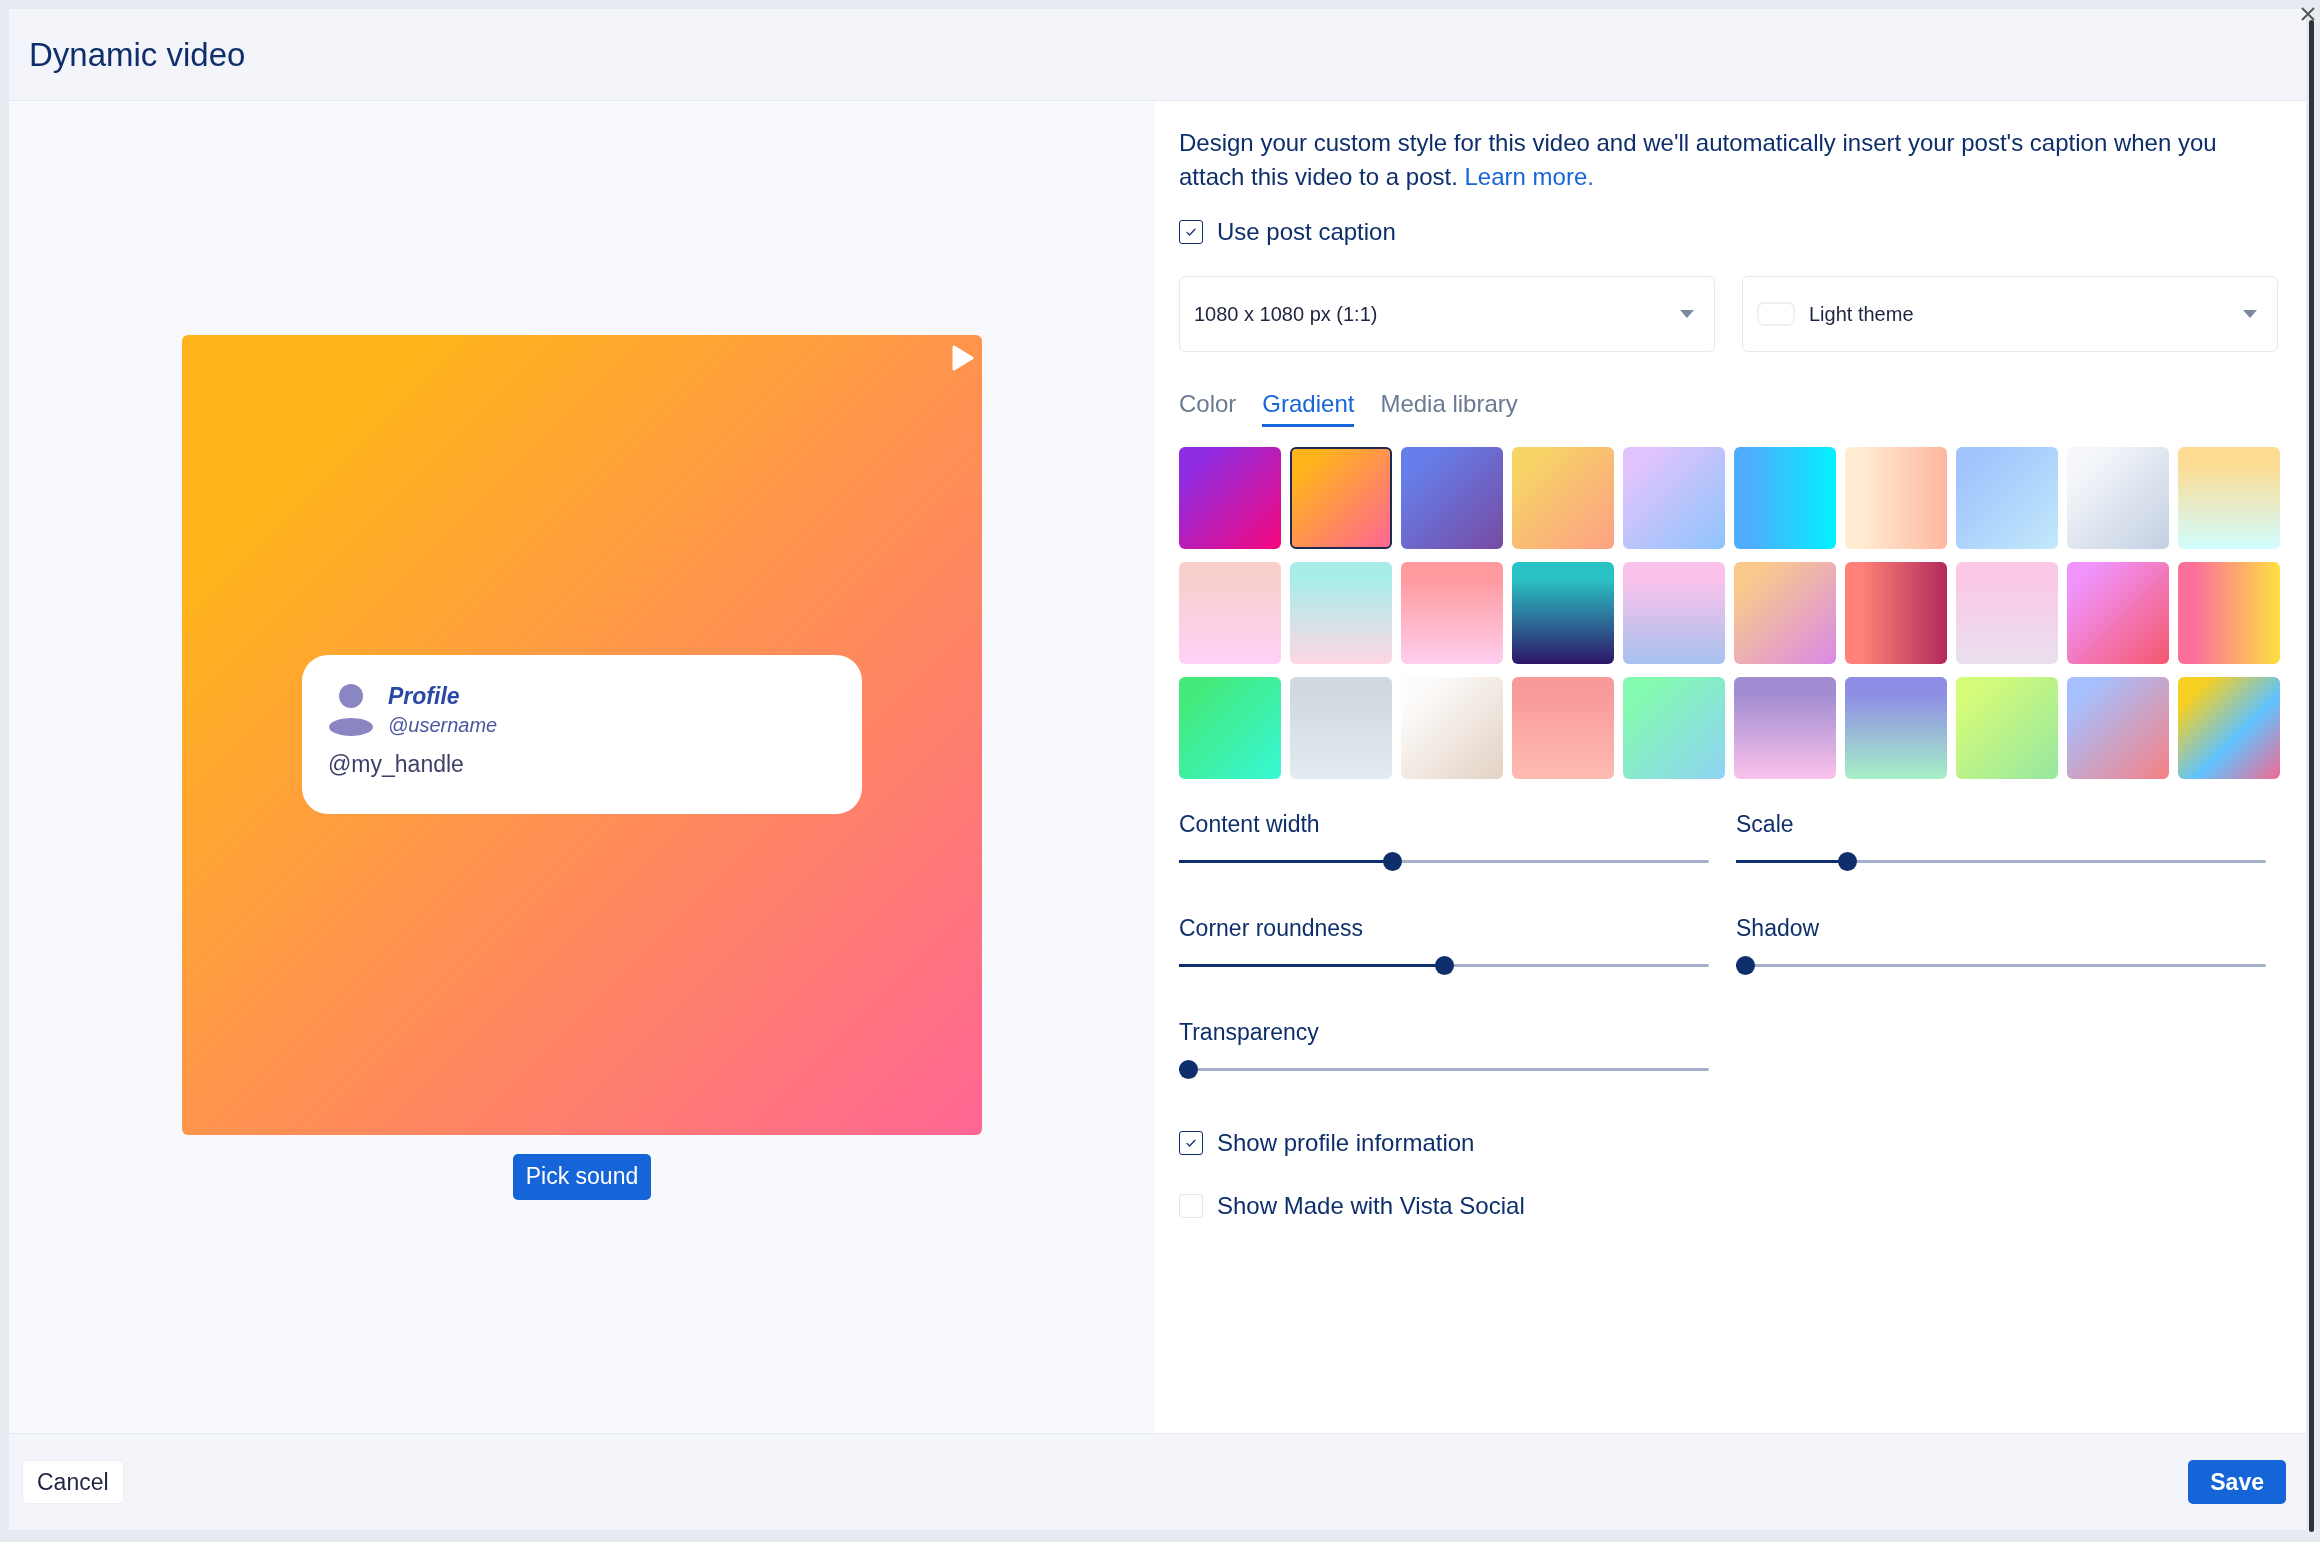 The height and width of the screenshot is (1542, 2320). I want to click on dialog-title: Dynamic video, so click(137, 54).